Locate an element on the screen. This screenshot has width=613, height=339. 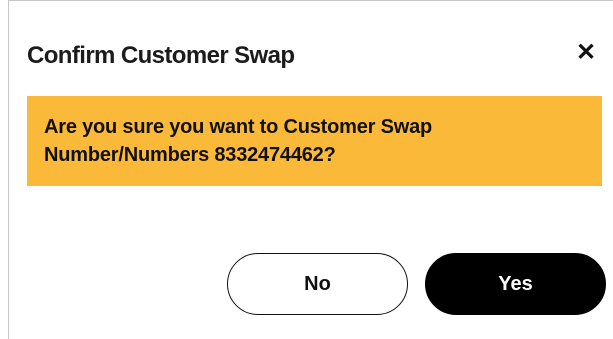
dialog-title: Confirm Customer Swap is located at coordinates (161, 55).